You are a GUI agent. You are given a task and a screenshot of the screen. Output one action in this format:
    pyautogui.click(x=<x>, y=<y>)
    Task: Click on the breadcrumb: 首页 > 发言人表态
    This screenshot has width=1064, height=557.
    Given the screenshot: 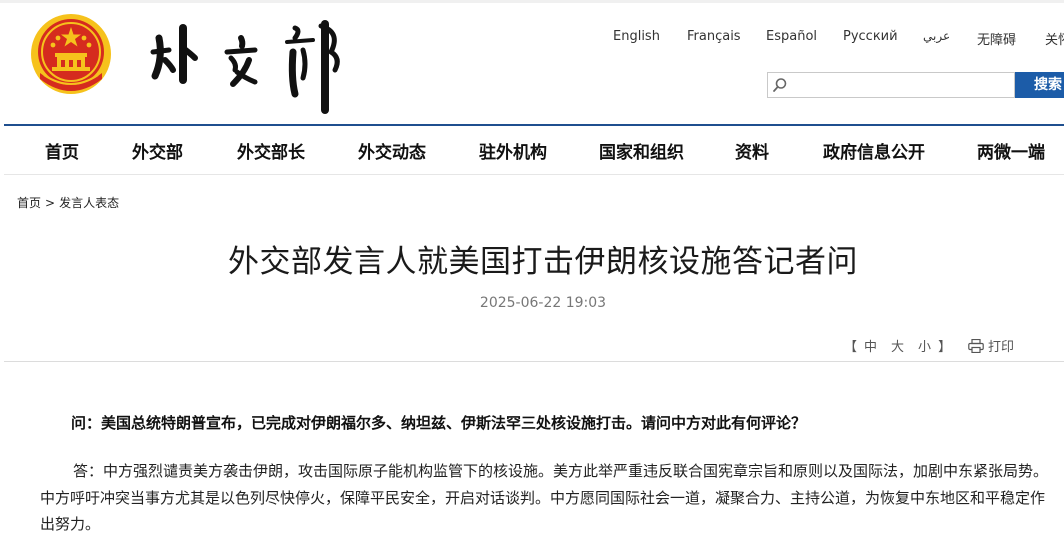 What is the action you would take?
    pyautogui.click(x=68, y=202)
    